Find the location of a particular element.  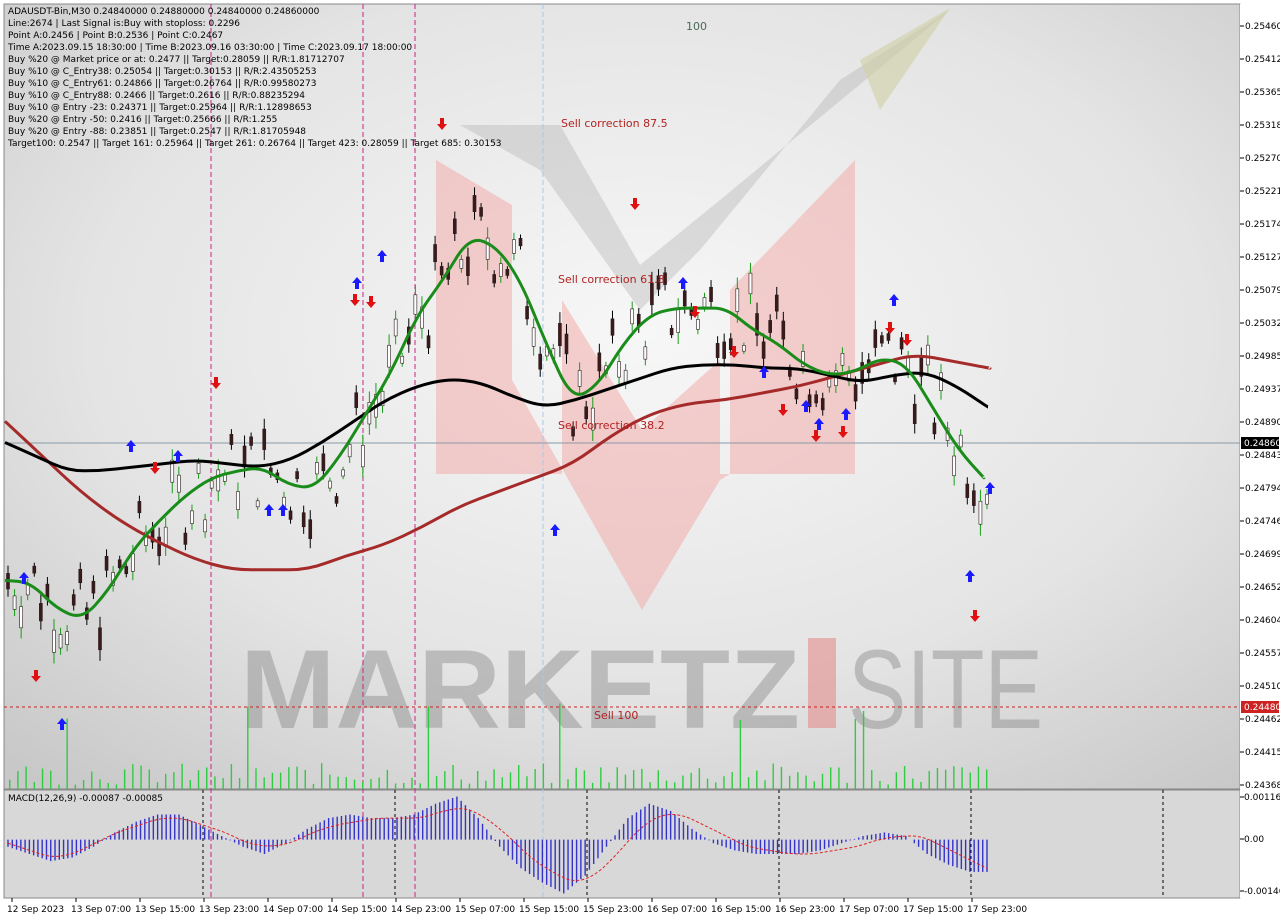

price-tick-label: 0.24652 is located at coordinates (1262, 588).